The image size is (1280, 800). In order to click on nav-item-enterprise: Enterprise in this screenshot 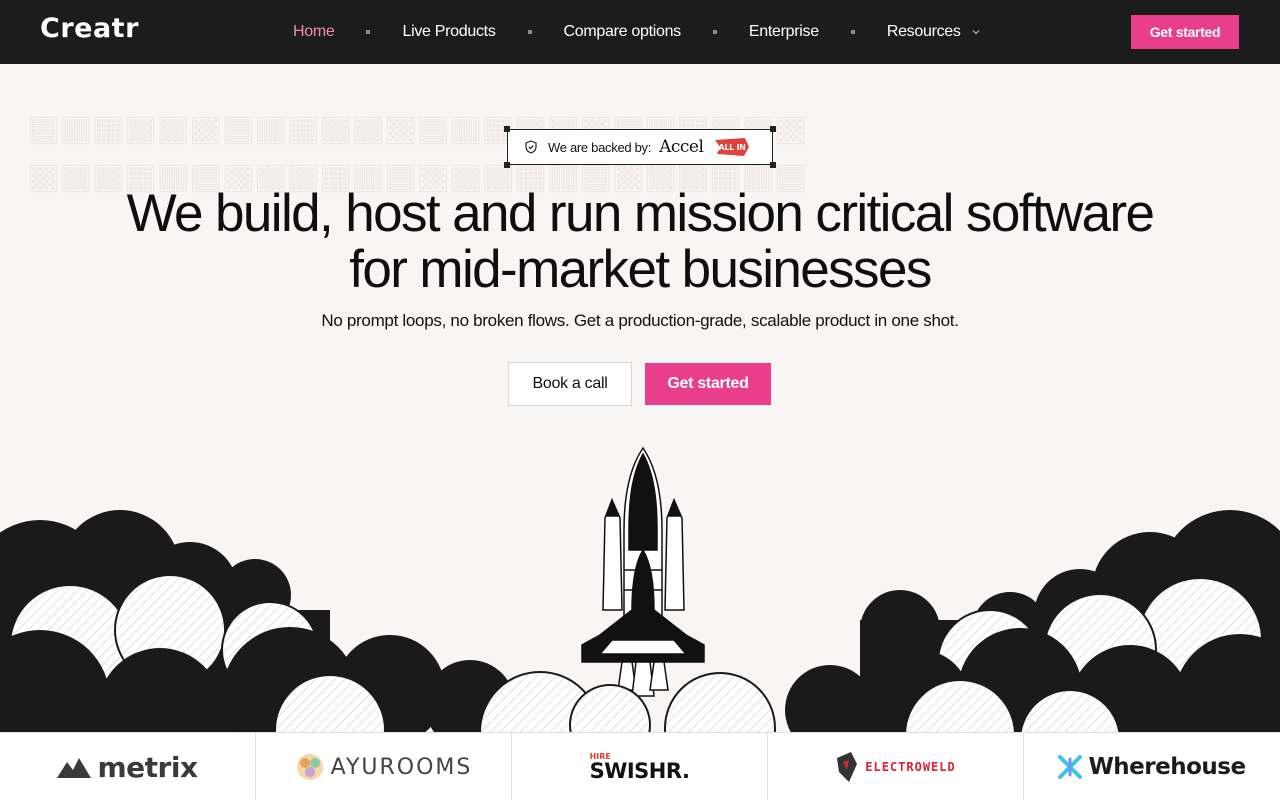, I will do `click(784, 32)`.